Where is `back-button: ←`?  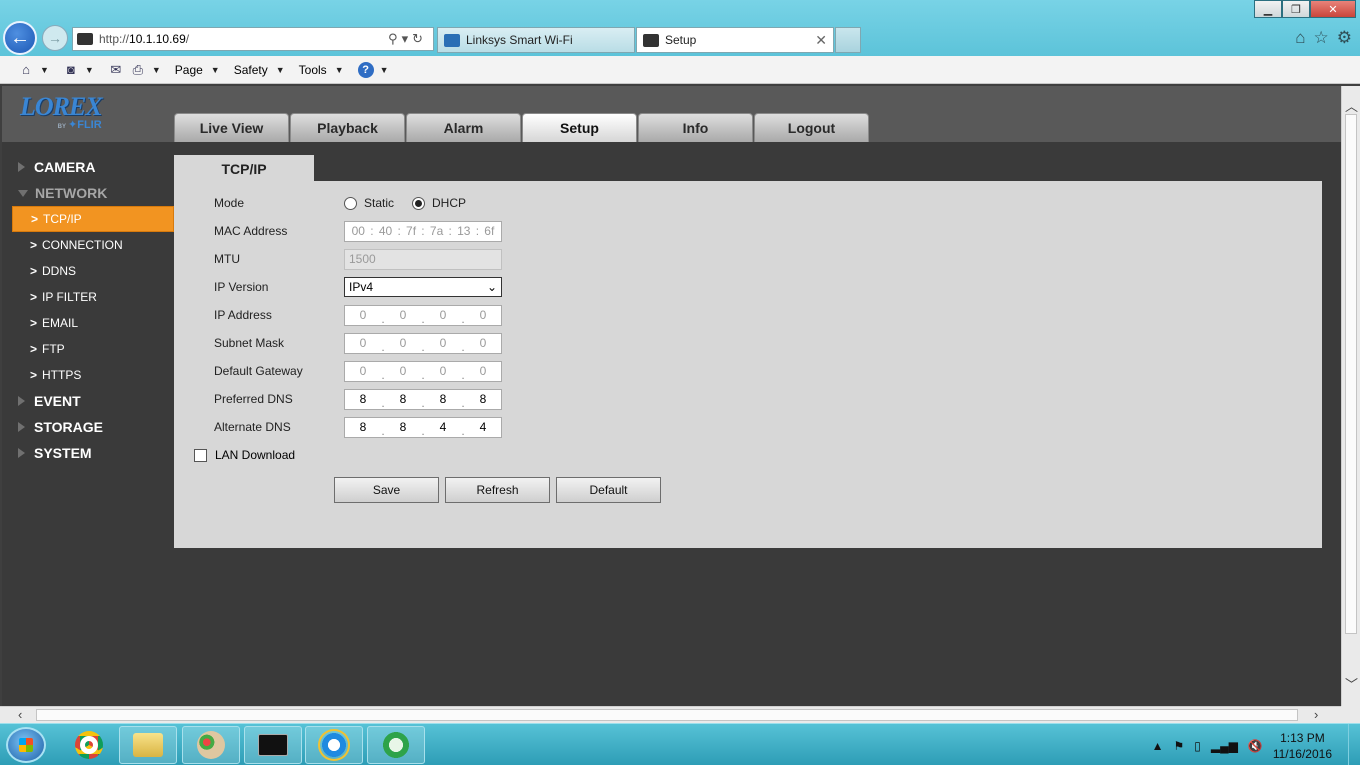
back-button: ← is located at coordinates (20, 38).